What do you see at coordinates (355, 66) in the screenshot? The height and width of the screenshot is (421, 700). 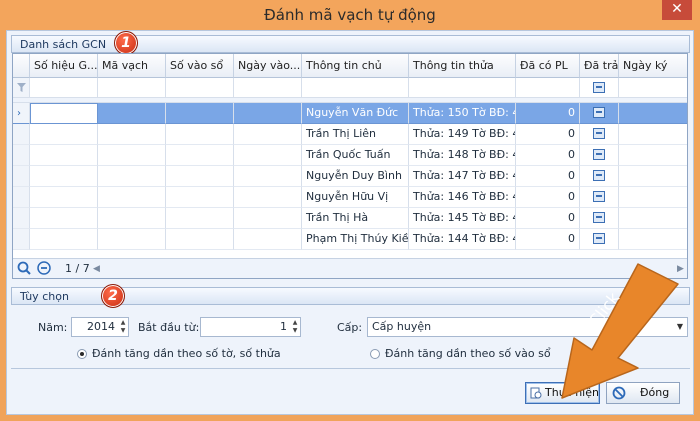 I see `column-header: Thông tin chủ` at bounding box center [355, 66].